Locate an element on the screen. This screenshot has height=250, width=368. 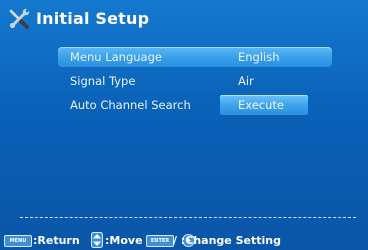
tools-icon is located at coordinates (19, 18).